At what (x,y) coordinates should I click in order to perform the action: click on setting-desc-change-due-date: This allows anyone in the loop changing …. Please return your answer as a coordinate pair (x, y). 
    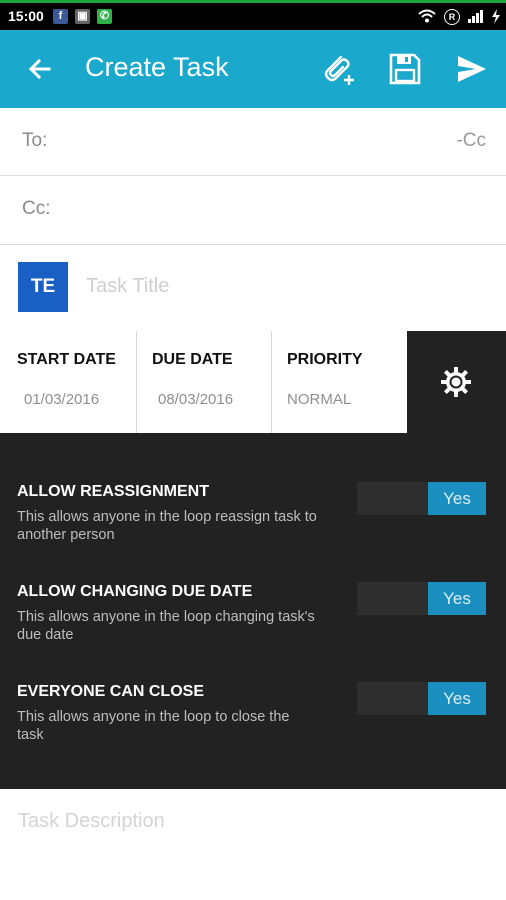
    Looking at the image, I should click on (166, 626).